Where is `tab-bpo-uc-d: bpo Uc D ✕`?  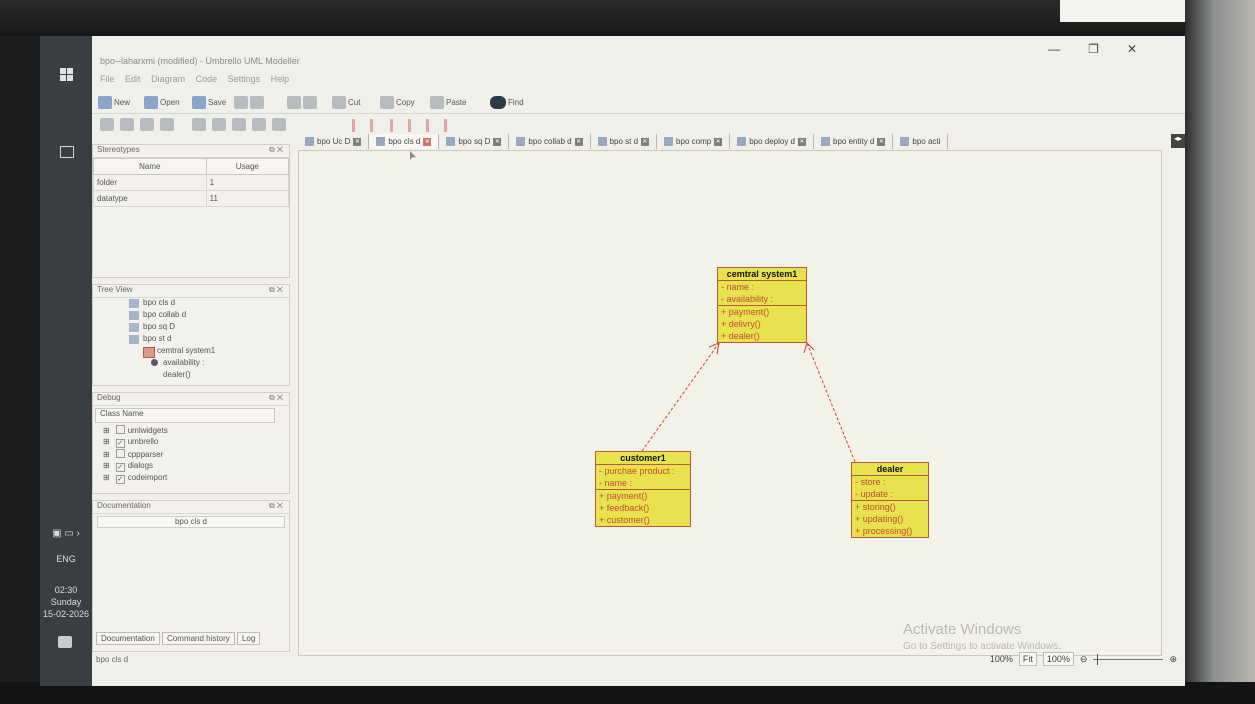
tab-bpo-uc-d: bpo Uc D ✕ is located at coordinates (334, 141).